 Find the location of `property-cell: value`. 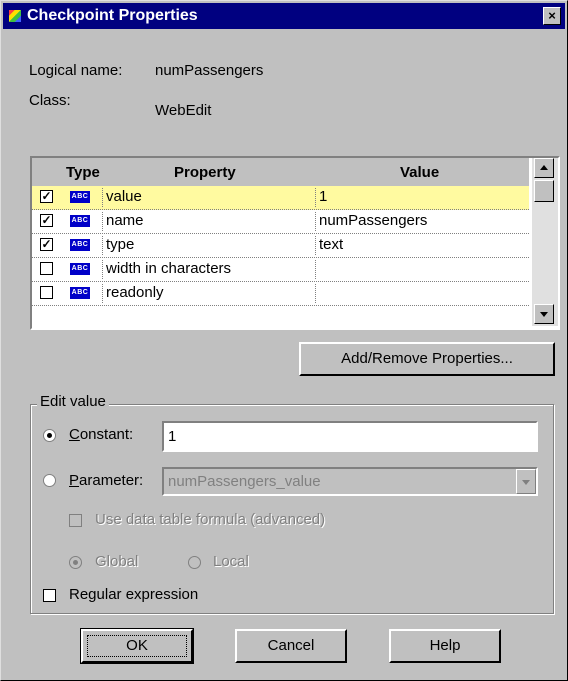

property-cell: value is located at coordinates (209, 197).